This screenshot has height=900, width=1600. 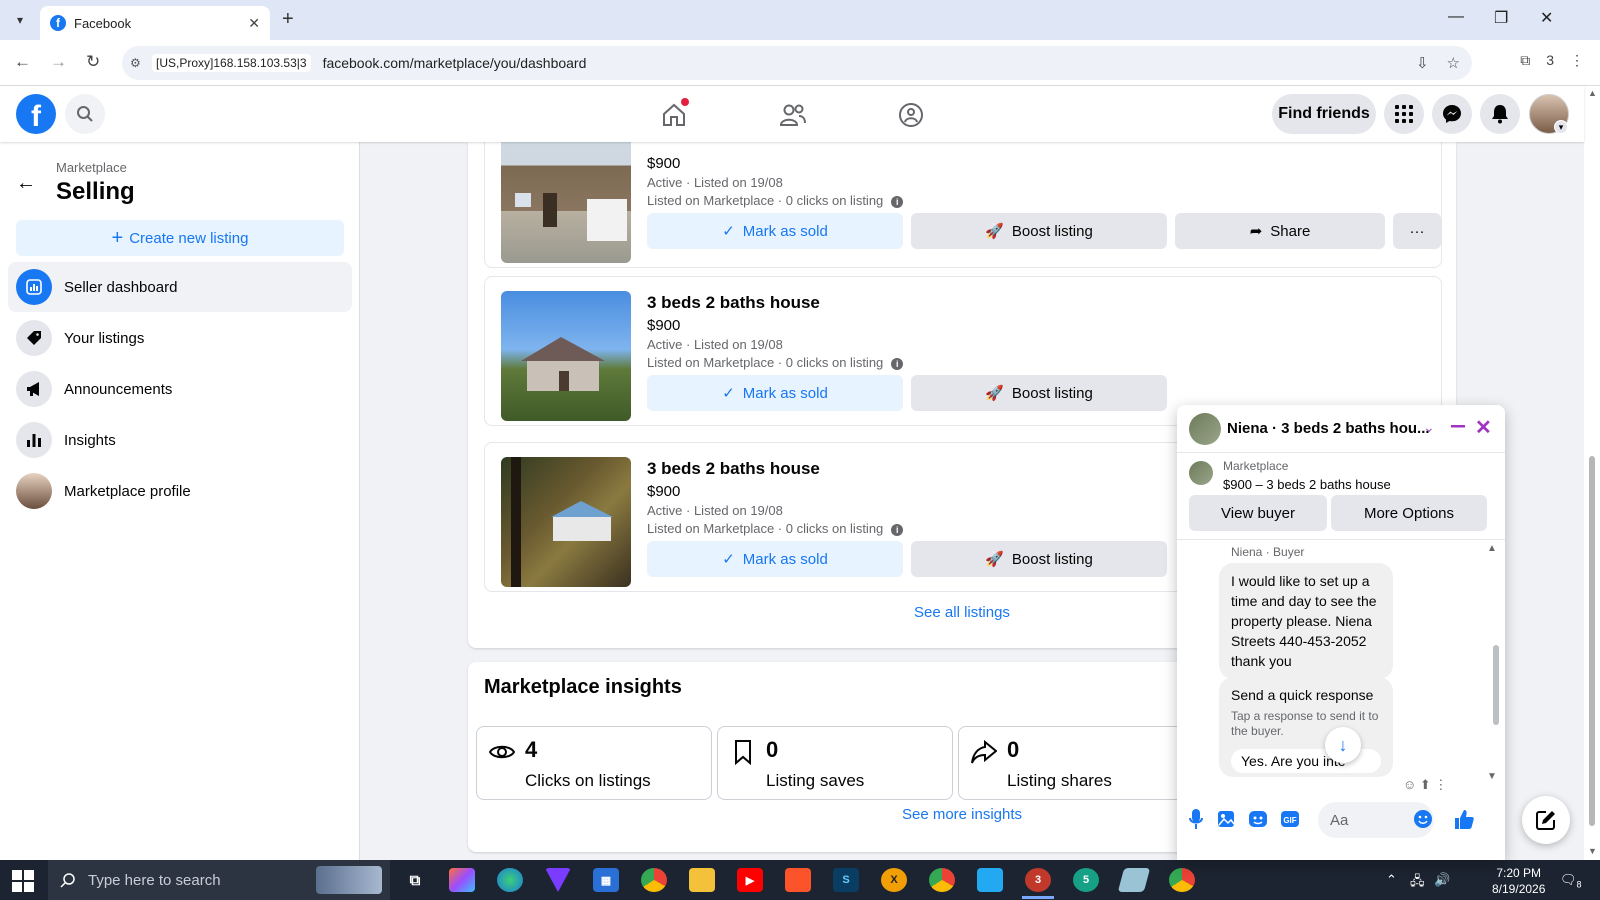 I want to click on sticker-icon, so click(x=1258, y=819).